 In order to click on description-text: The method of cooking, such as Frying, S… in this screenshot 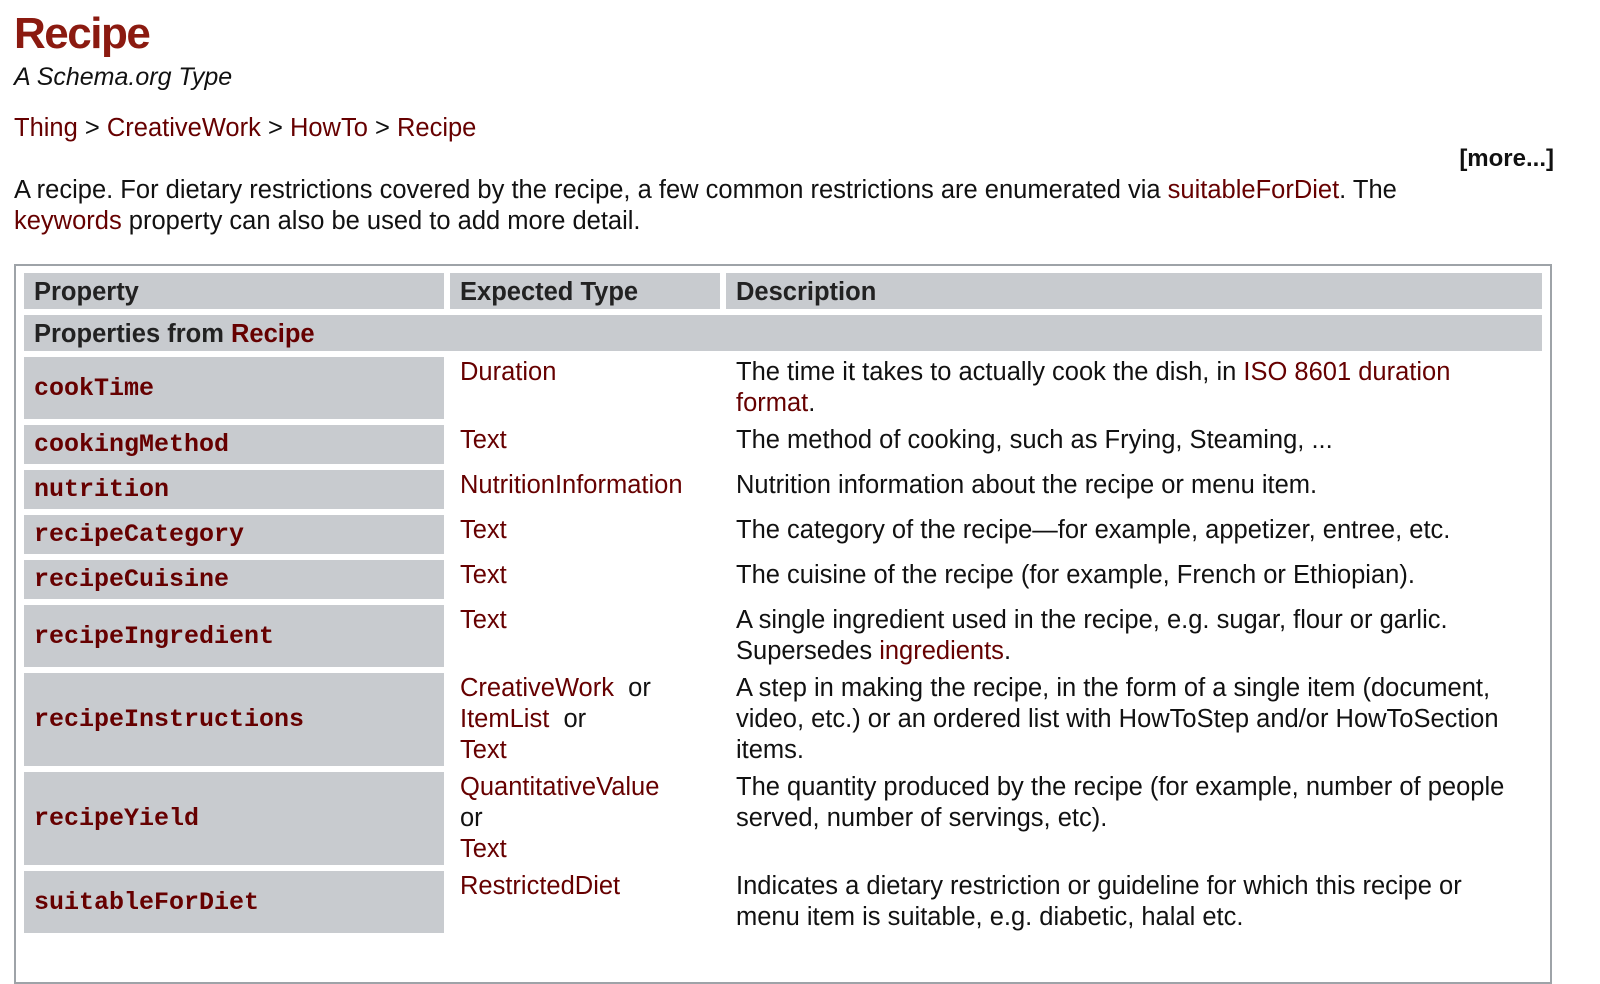, I will do `click(1034, 440)`.